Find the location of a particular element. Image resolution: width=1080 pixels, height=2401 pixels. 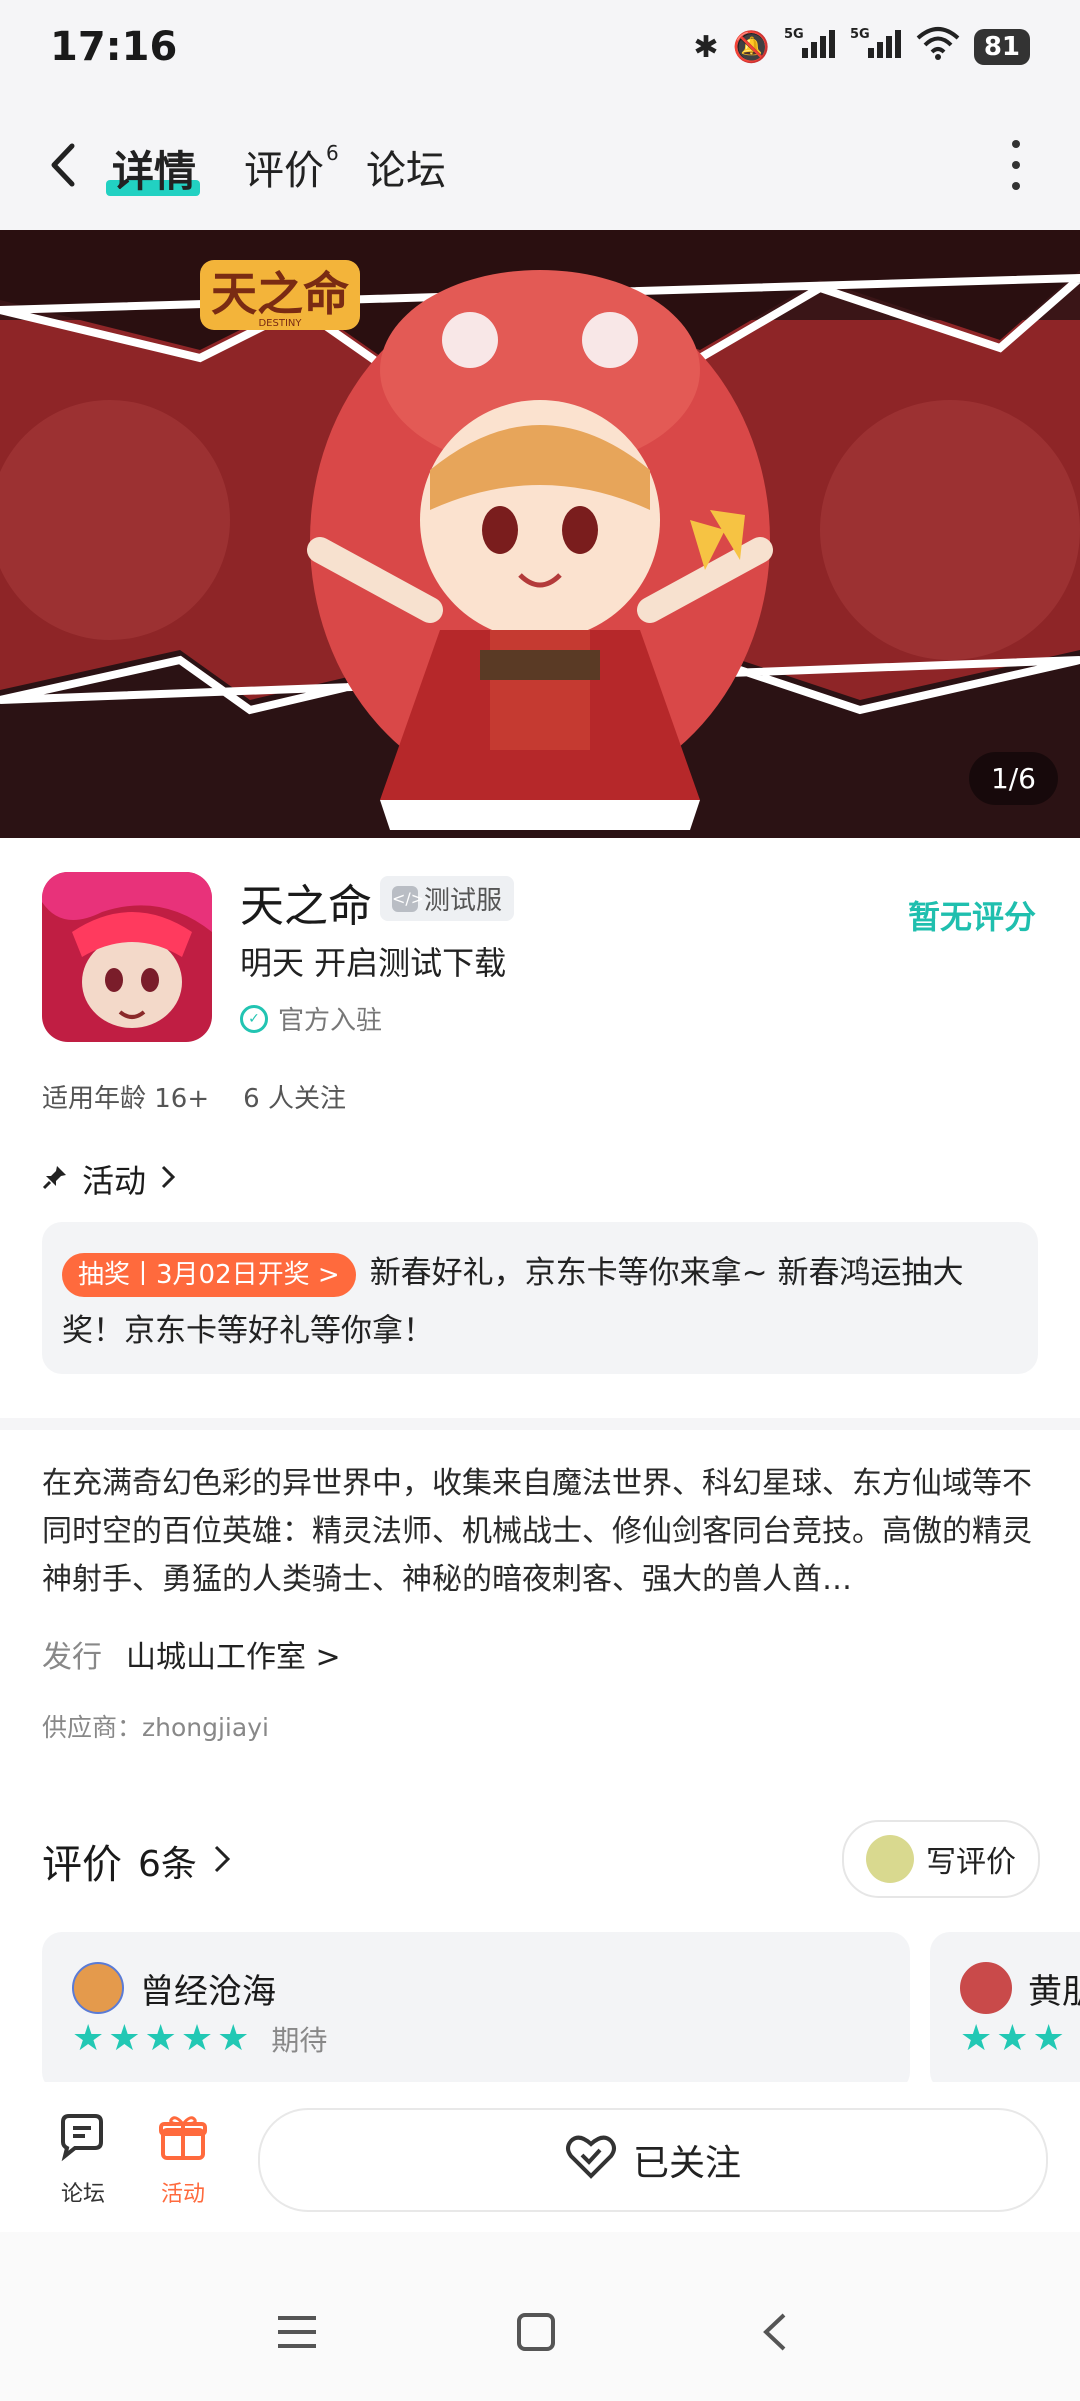

bluetooth-icon: ✱ is located at coordinates (706, 47).